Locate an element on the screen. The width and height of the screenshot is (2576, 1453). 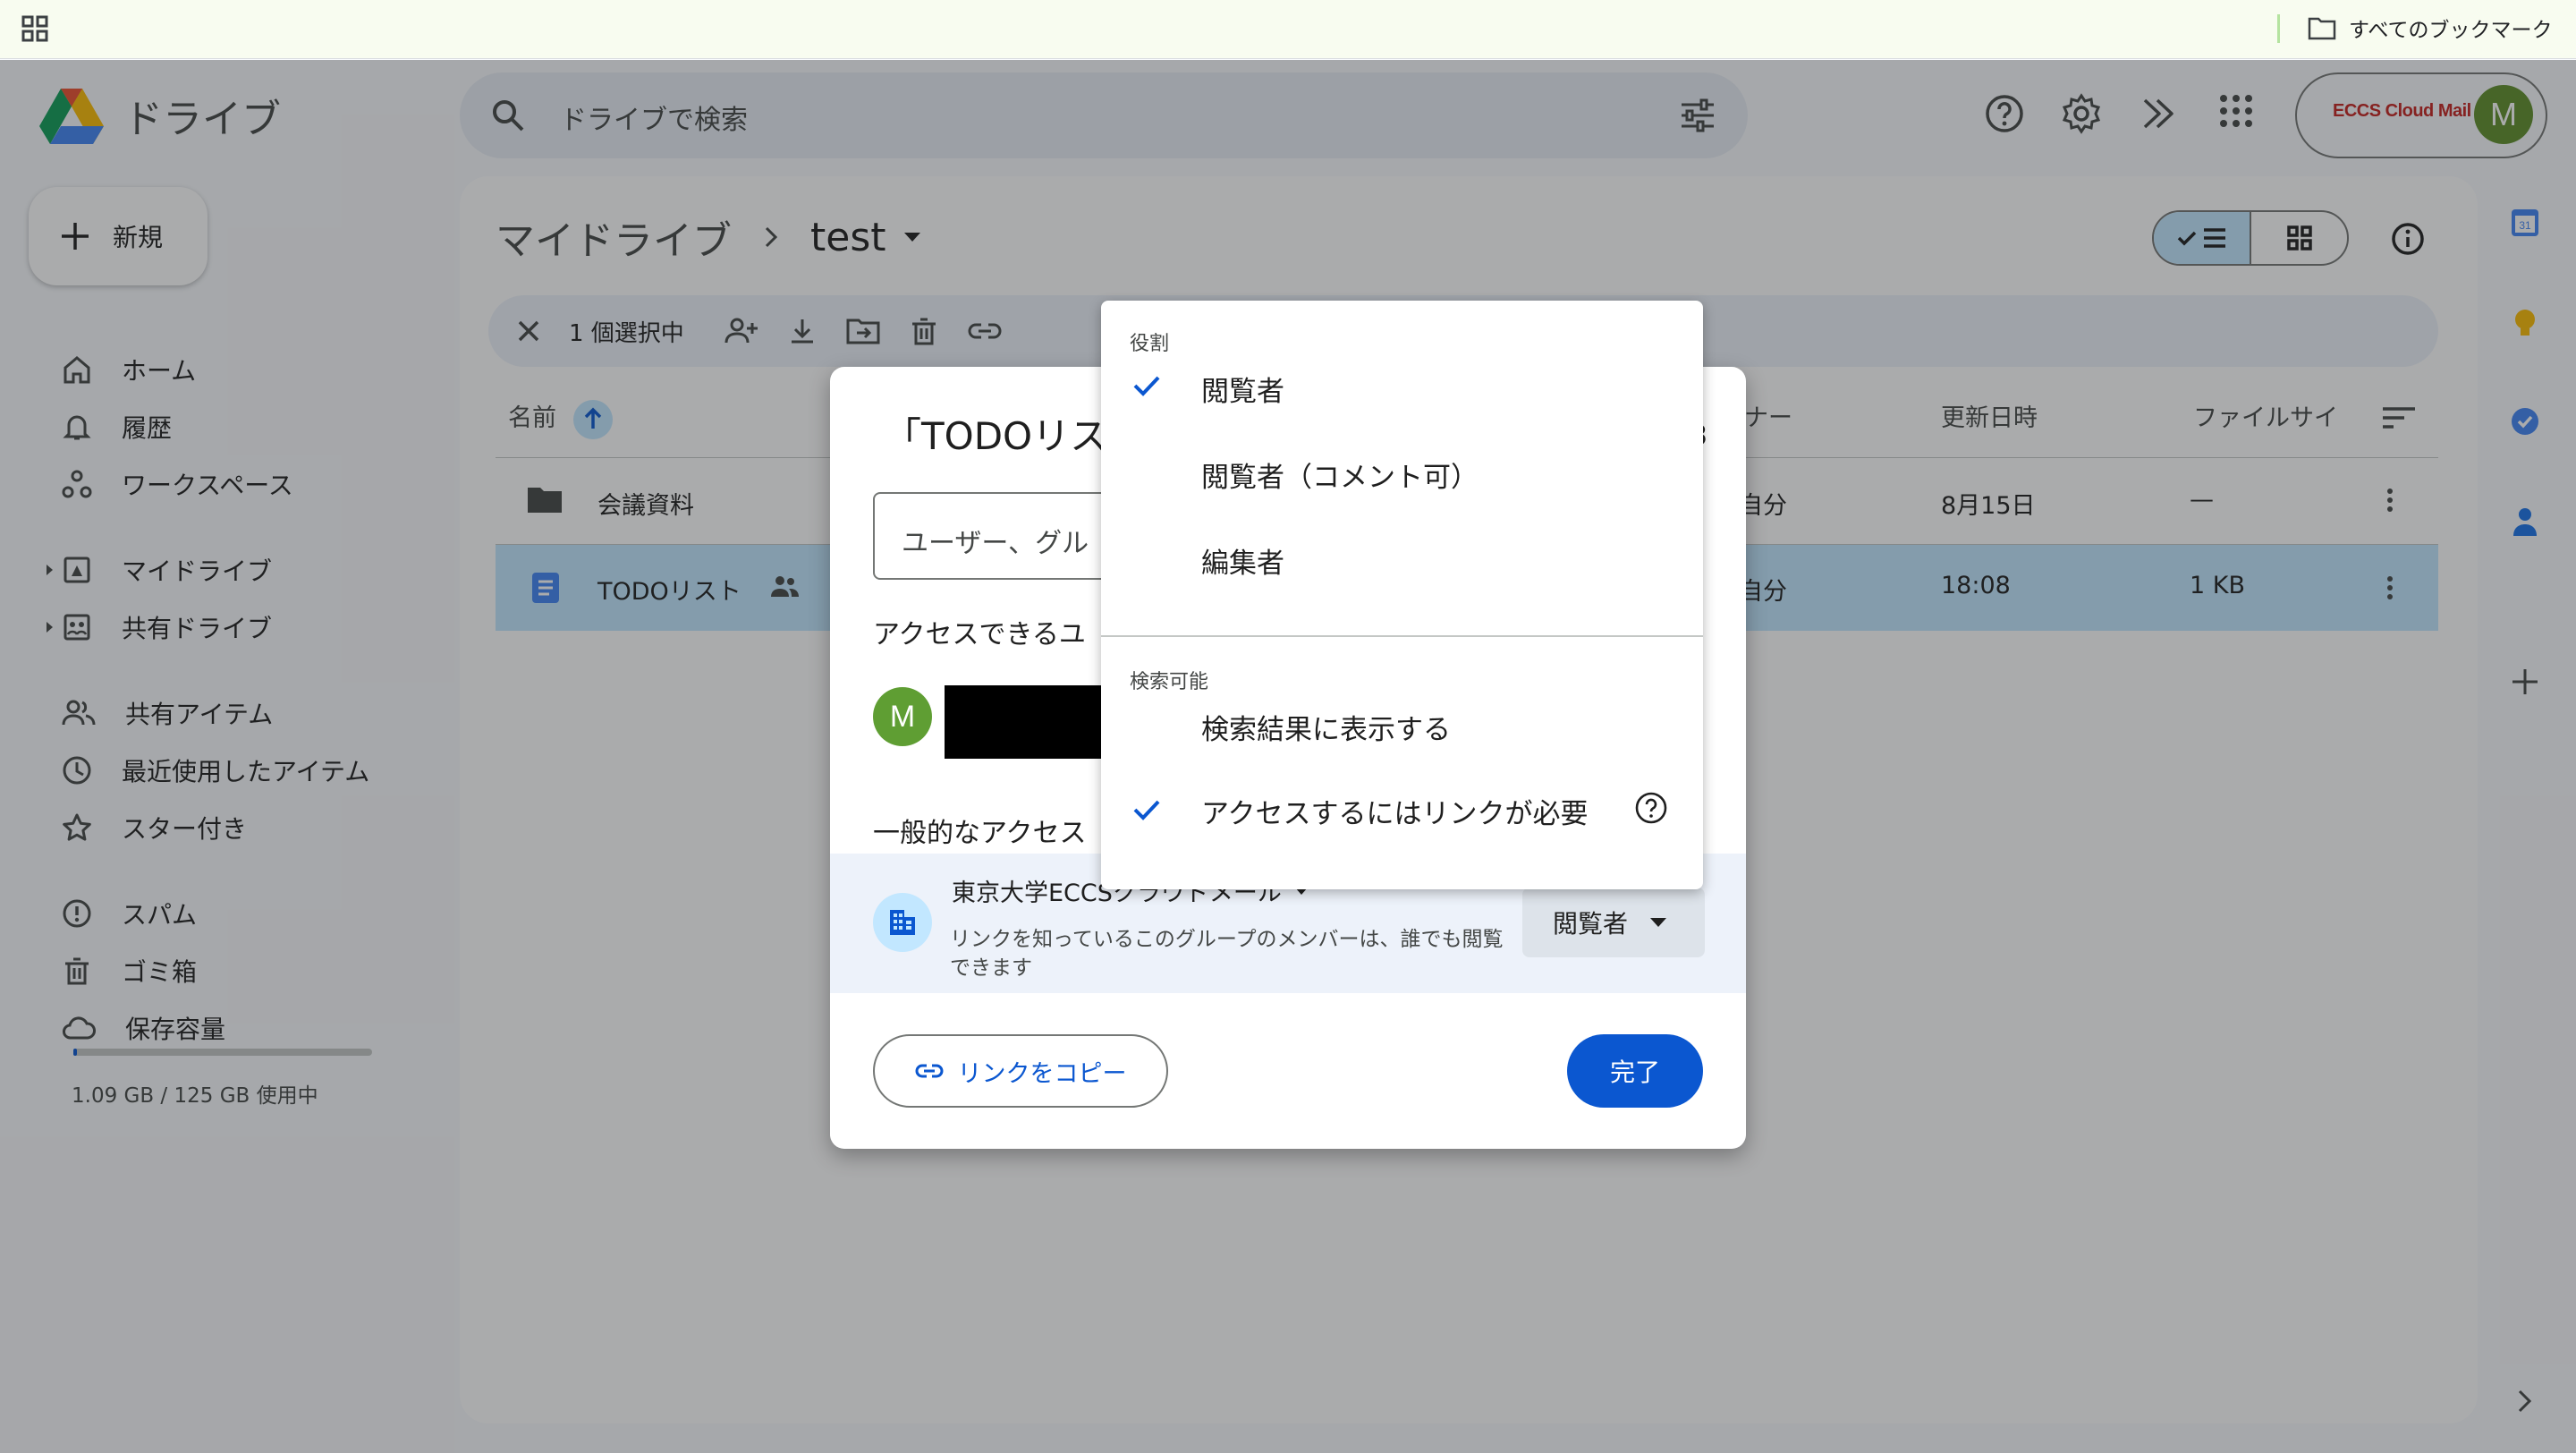
organization-building-icon is located at coordinates (902, 922).